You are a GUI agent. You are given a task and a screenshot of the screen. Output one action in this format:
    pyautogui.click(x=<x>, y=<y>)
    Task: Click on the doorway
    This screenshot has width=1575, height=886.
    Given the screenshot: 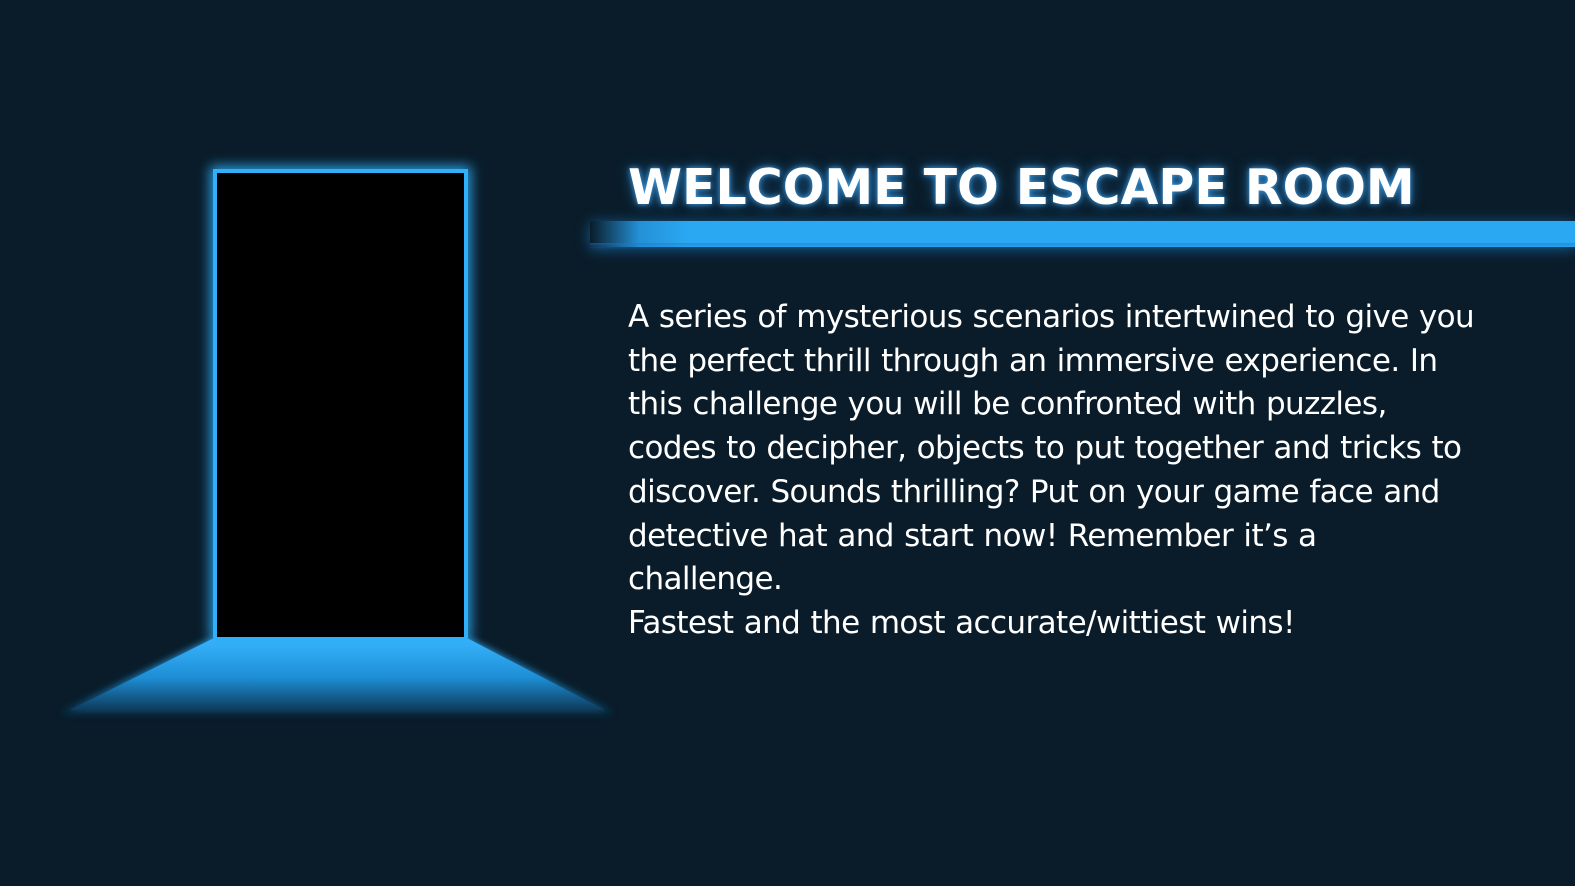 What is the action you would take?
    pyautogui.click(x=340, y=405)
    